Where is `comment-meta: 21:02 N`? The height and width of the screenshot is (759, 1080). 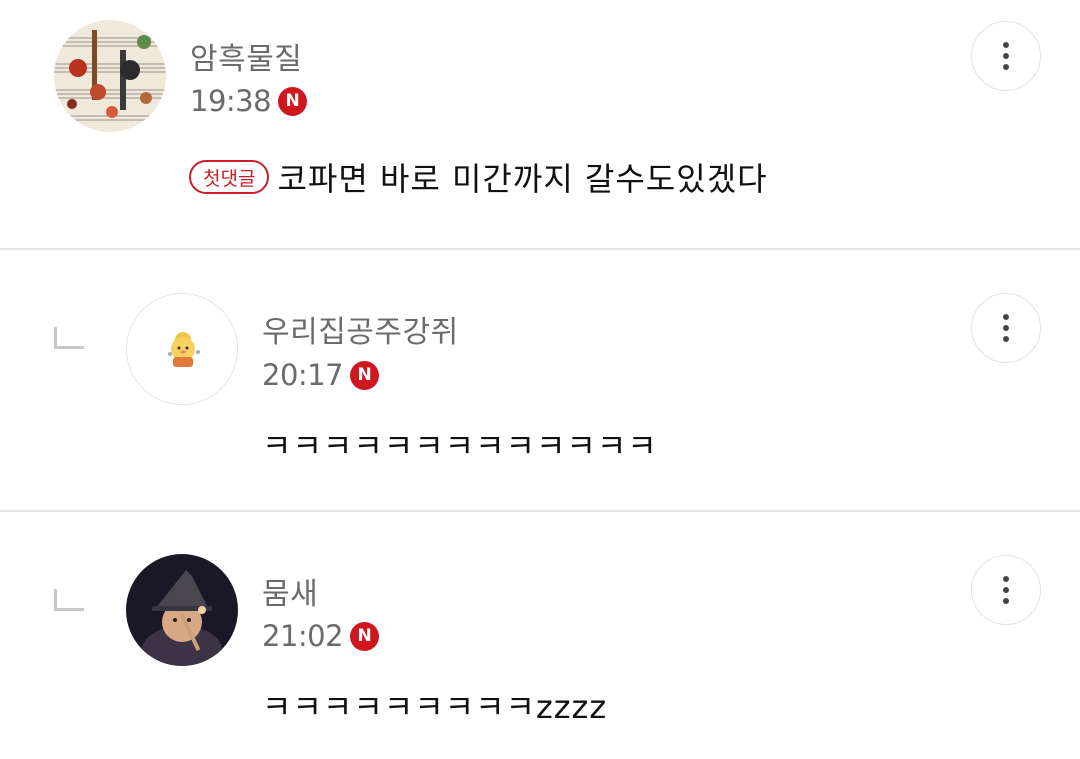 comment-meta: 21:02 N is located at coordinates (321, 636).